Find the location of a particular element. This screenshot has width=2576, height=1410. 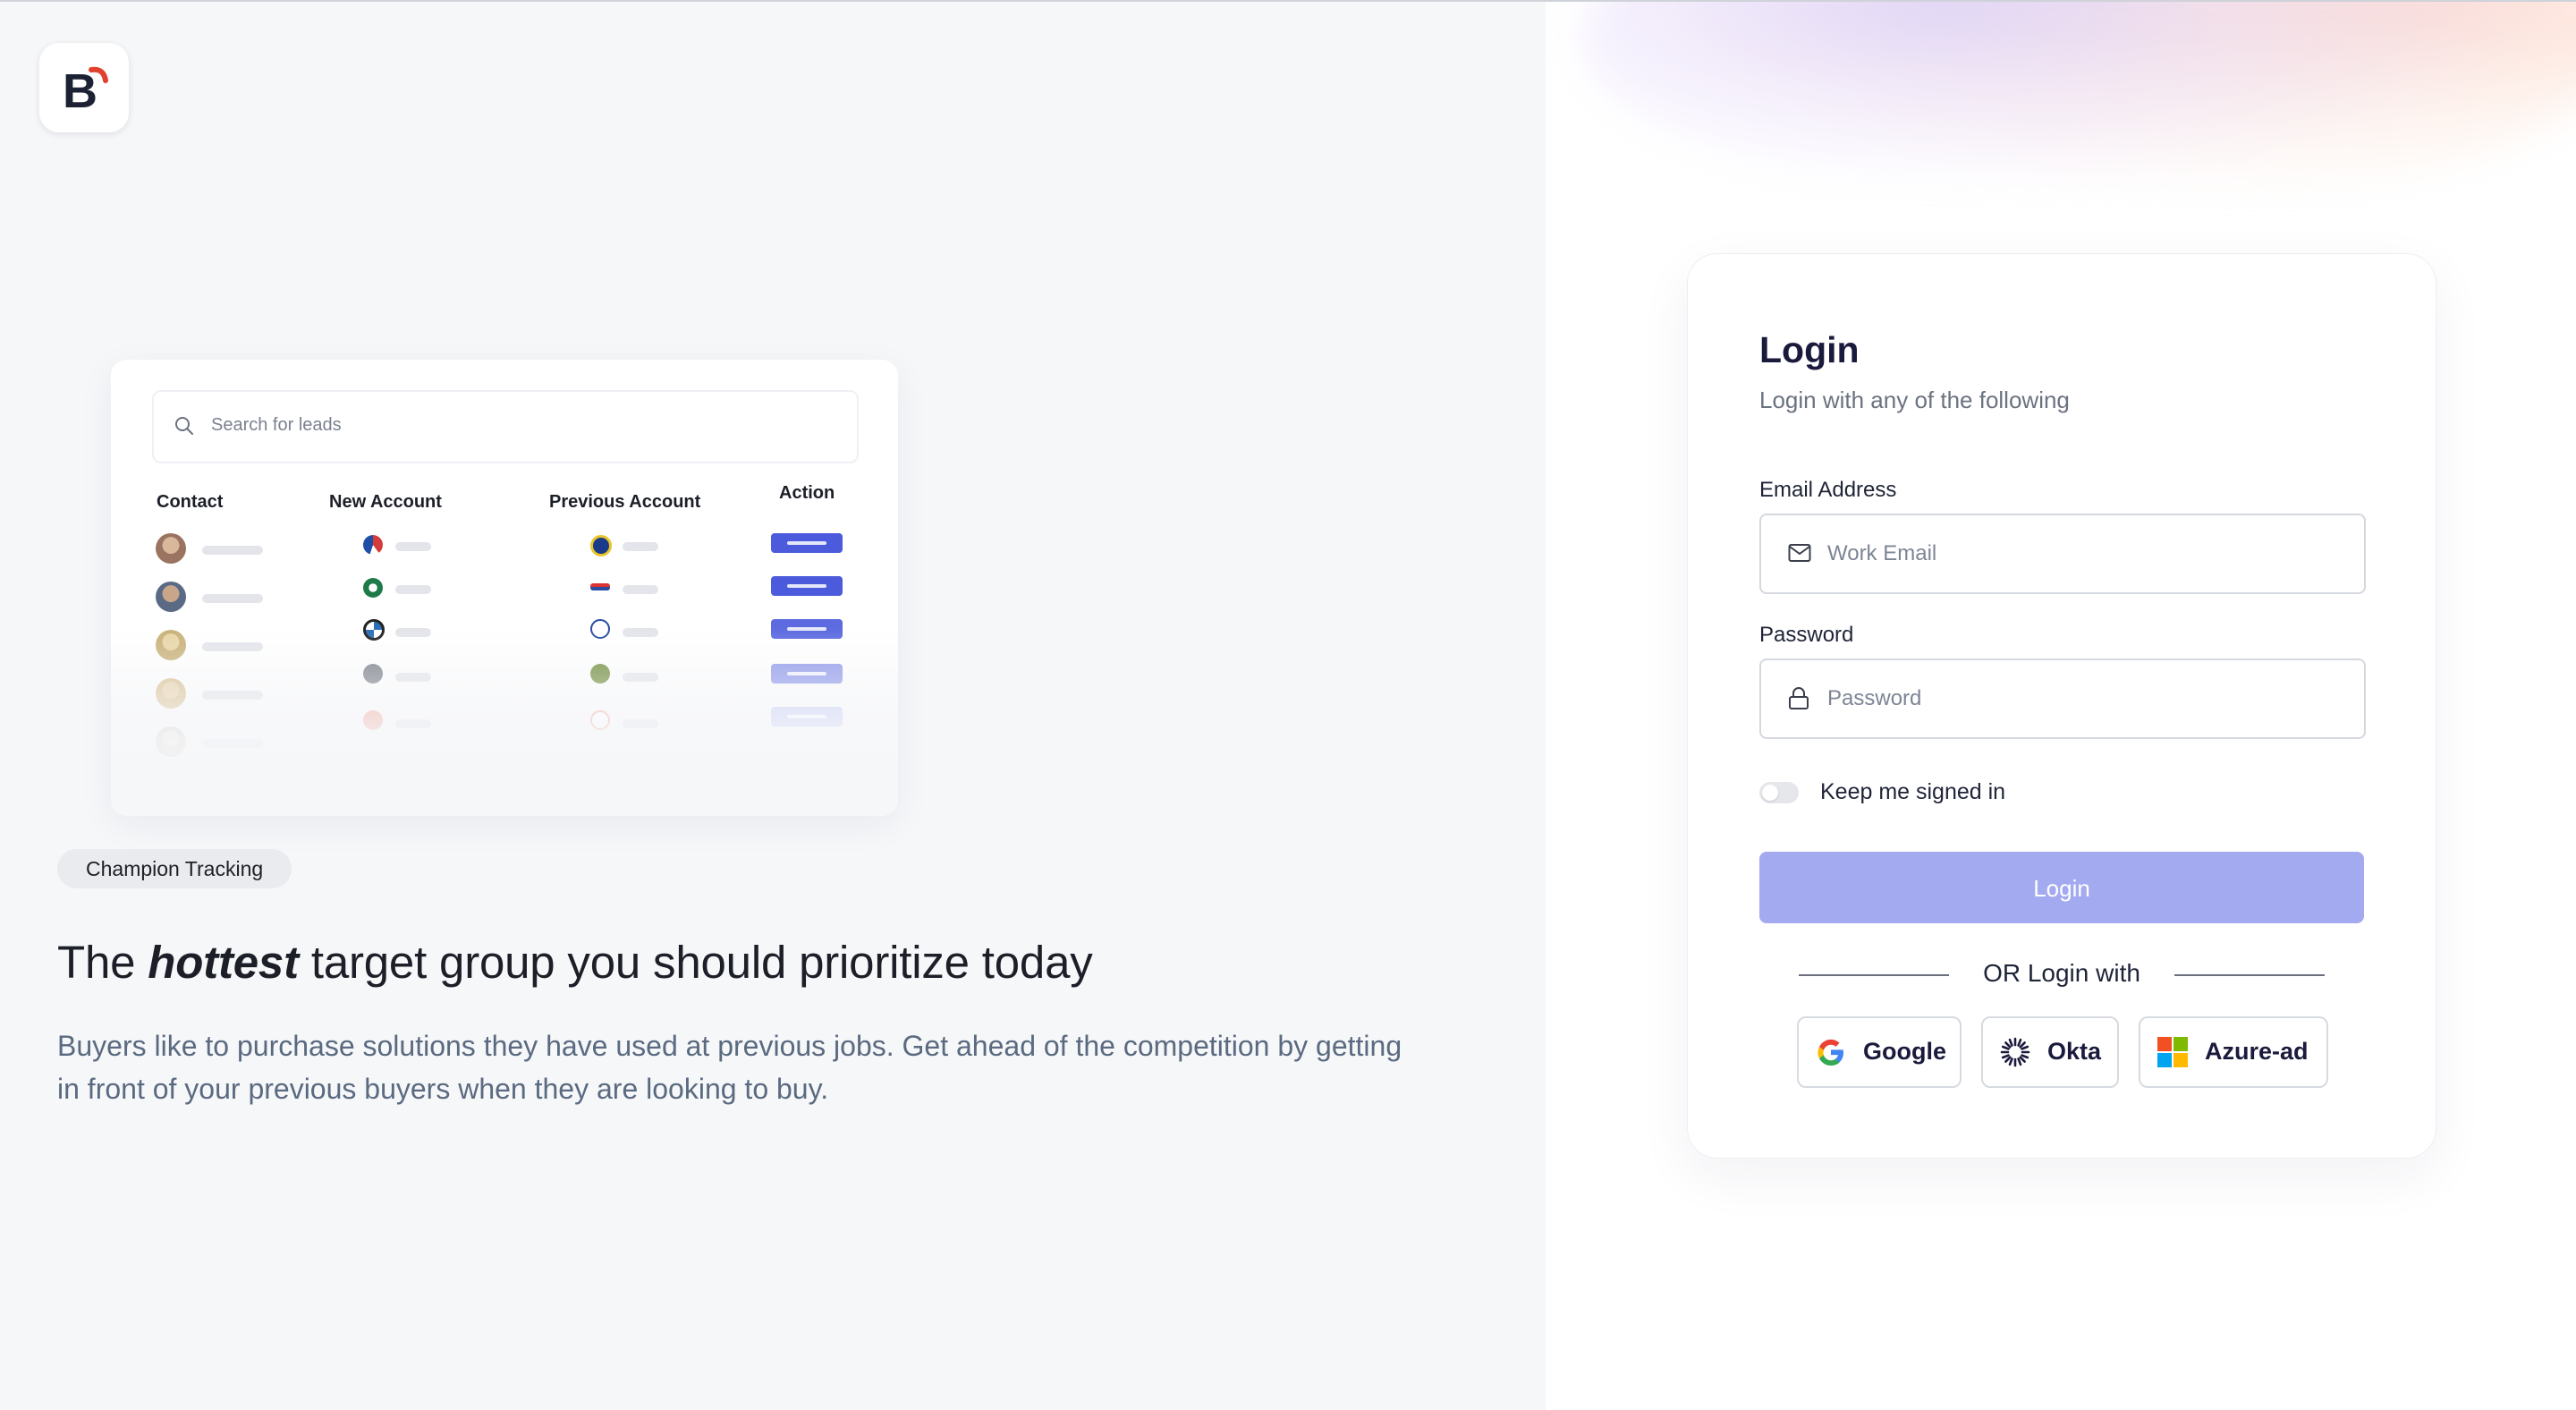

email-input is located at coordinates (2078, 554).